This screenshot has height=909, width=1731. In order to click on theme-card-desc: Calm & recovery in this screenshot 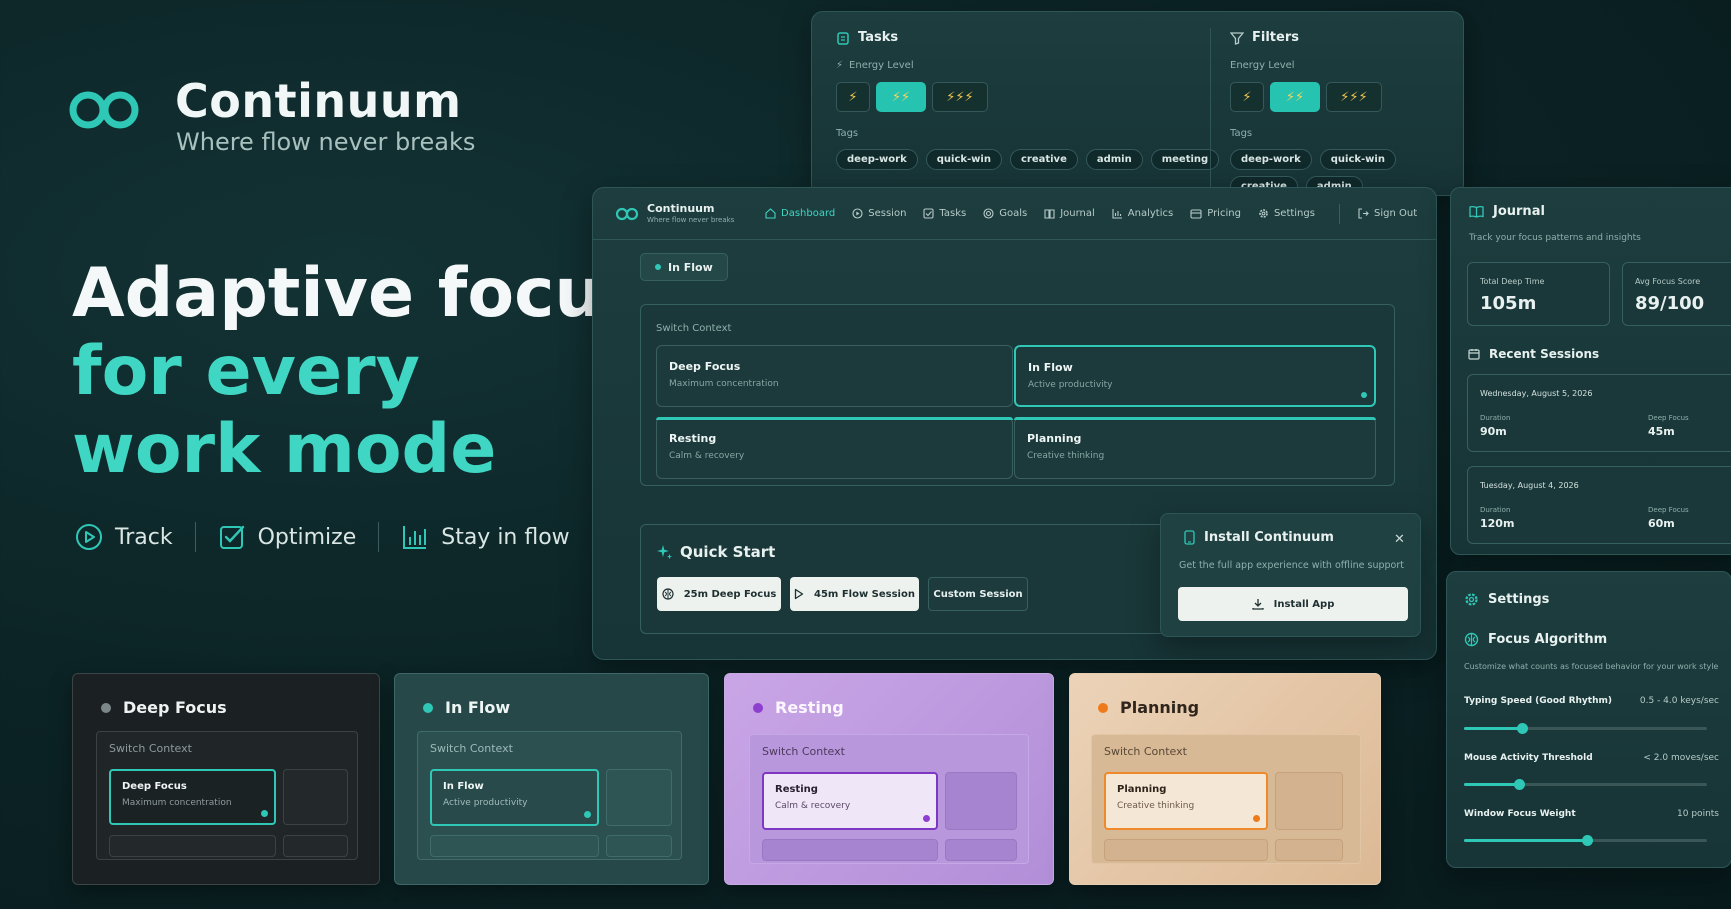, I will do `click(813, 806)`.